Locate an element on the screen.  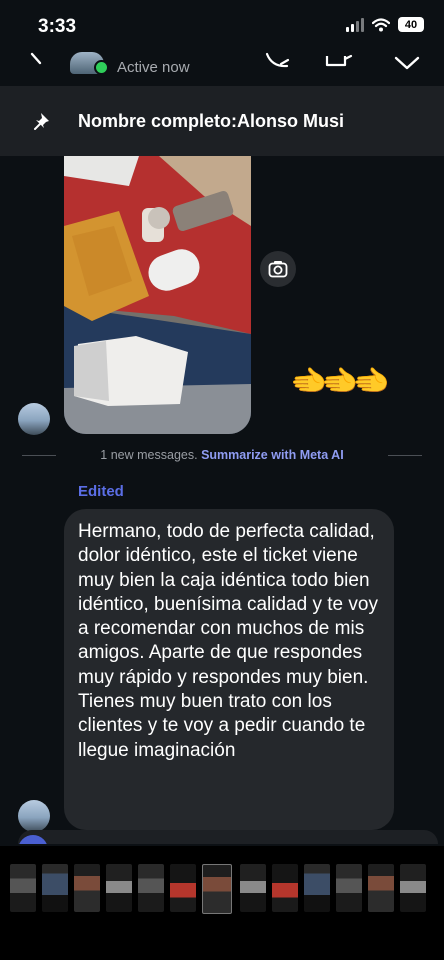
battery-indicator: 40 is located at coordinates (411, 24).